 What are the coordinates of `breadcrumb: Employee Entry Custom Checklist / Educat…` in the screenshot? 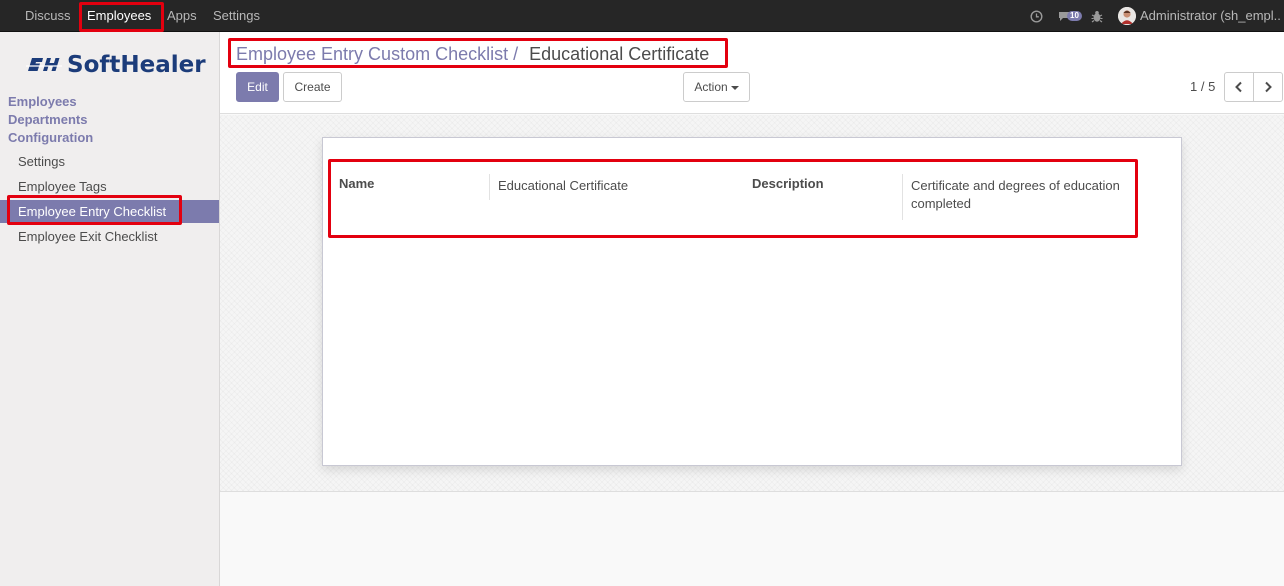 It's located at (472, 54).